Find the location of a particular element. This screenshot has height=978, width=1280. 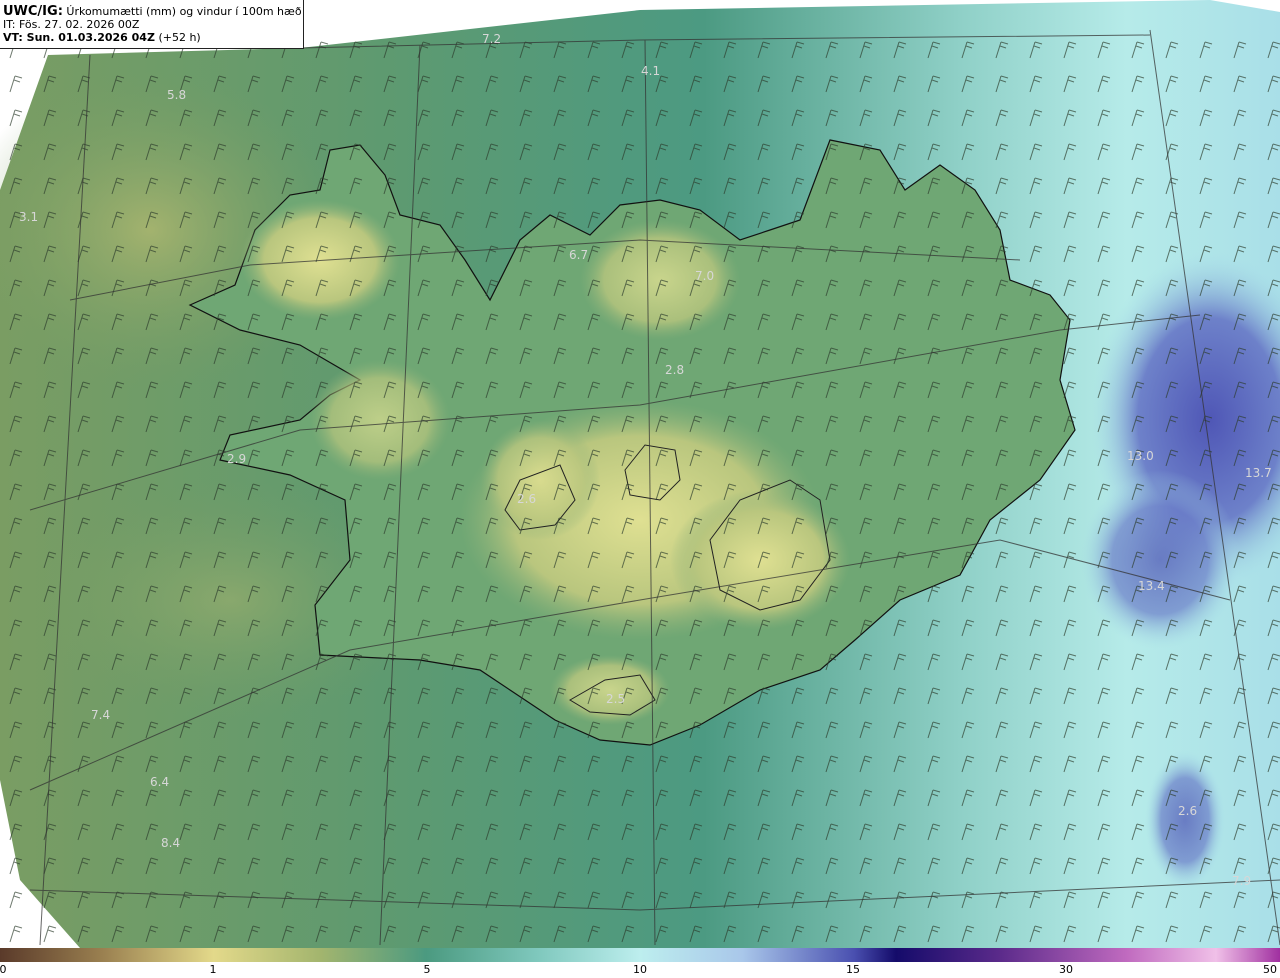

precip-colorbar: 0 1 5 10 15 30 50 is located at coordinates (640, 963).